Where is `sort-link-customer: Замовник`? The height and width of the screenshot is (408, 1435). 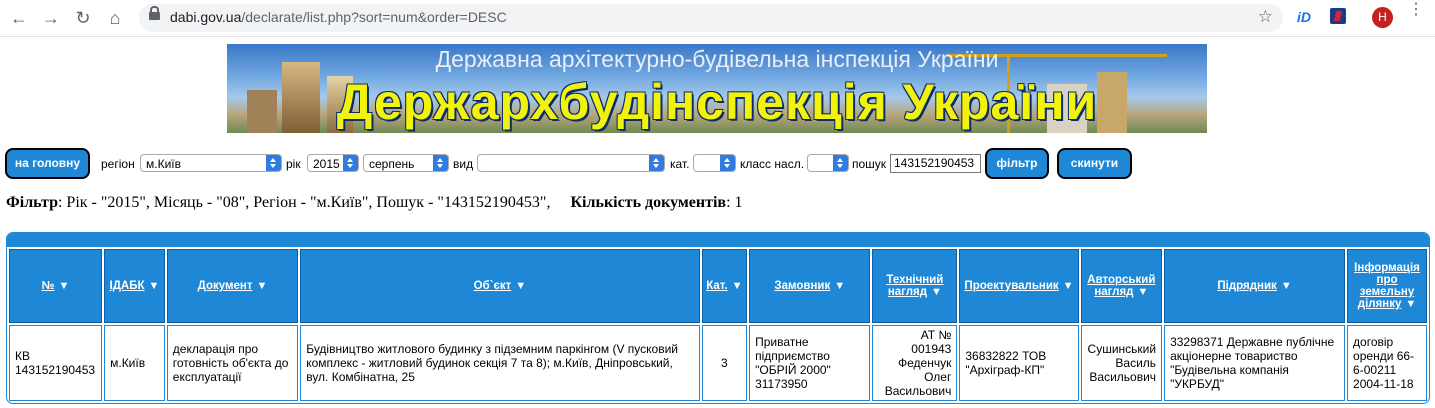 sort-link-customer: Замовник is located at coordinates (802, 286).